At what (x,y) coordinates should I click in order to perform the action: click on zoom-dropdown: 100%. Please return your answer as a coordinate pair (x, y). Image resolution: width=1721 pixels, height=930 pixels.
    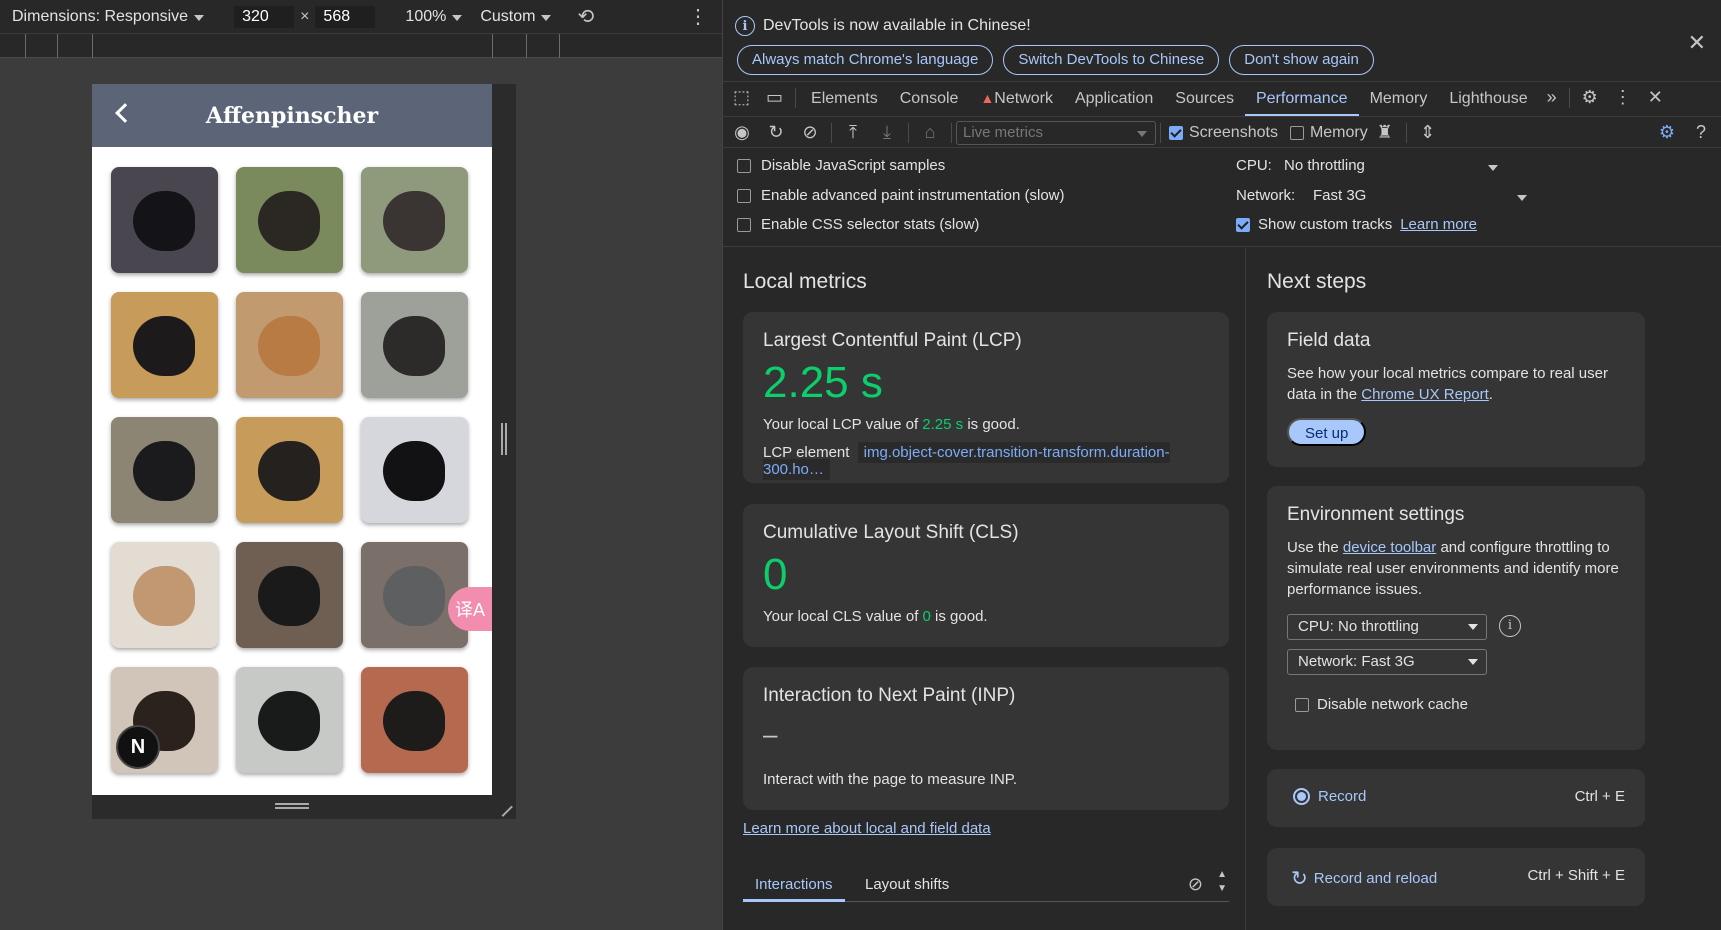
    Looking at the image, I should click on (434, 17).